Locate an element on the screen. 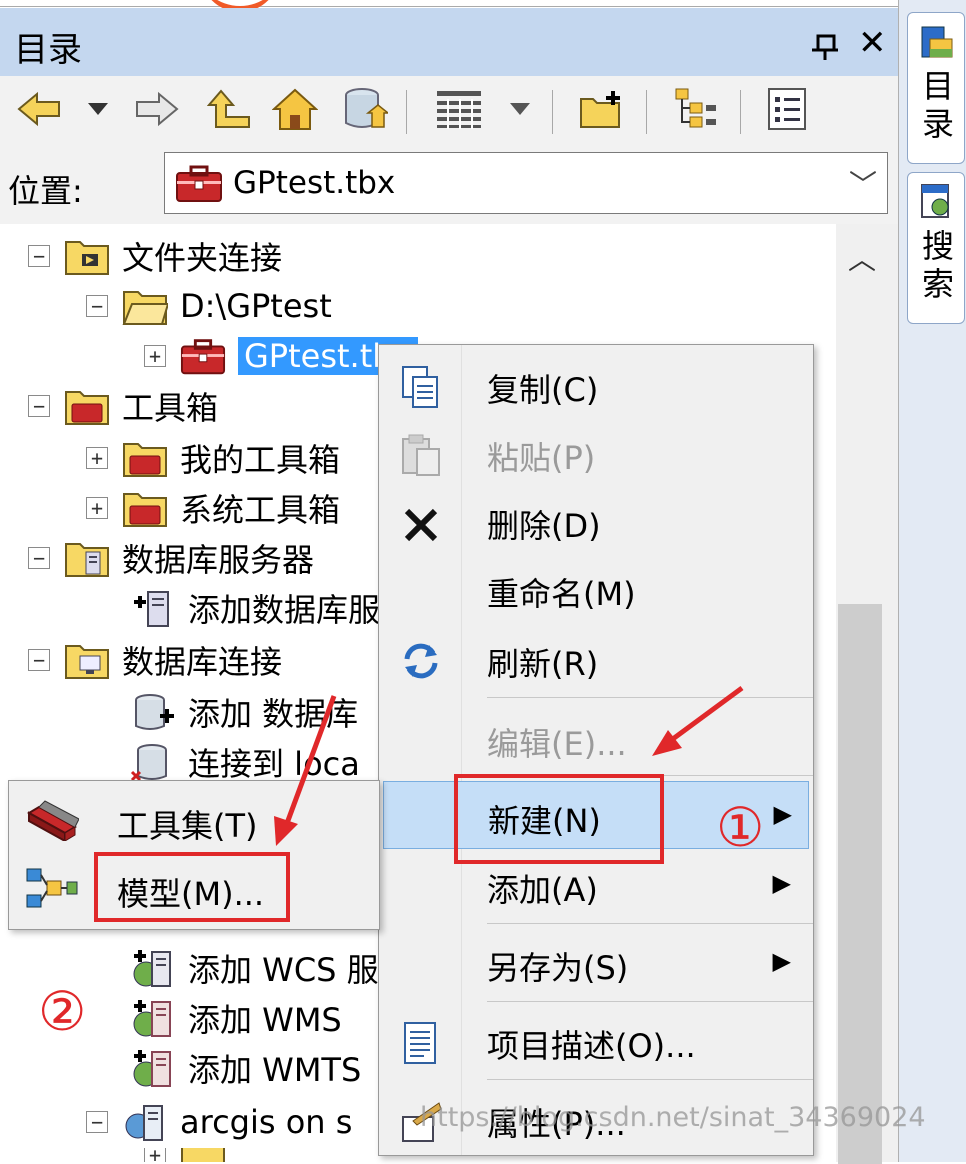 This screenshot has width=966, height=1164. annotation-box-model is located at coordinates (192, 887).